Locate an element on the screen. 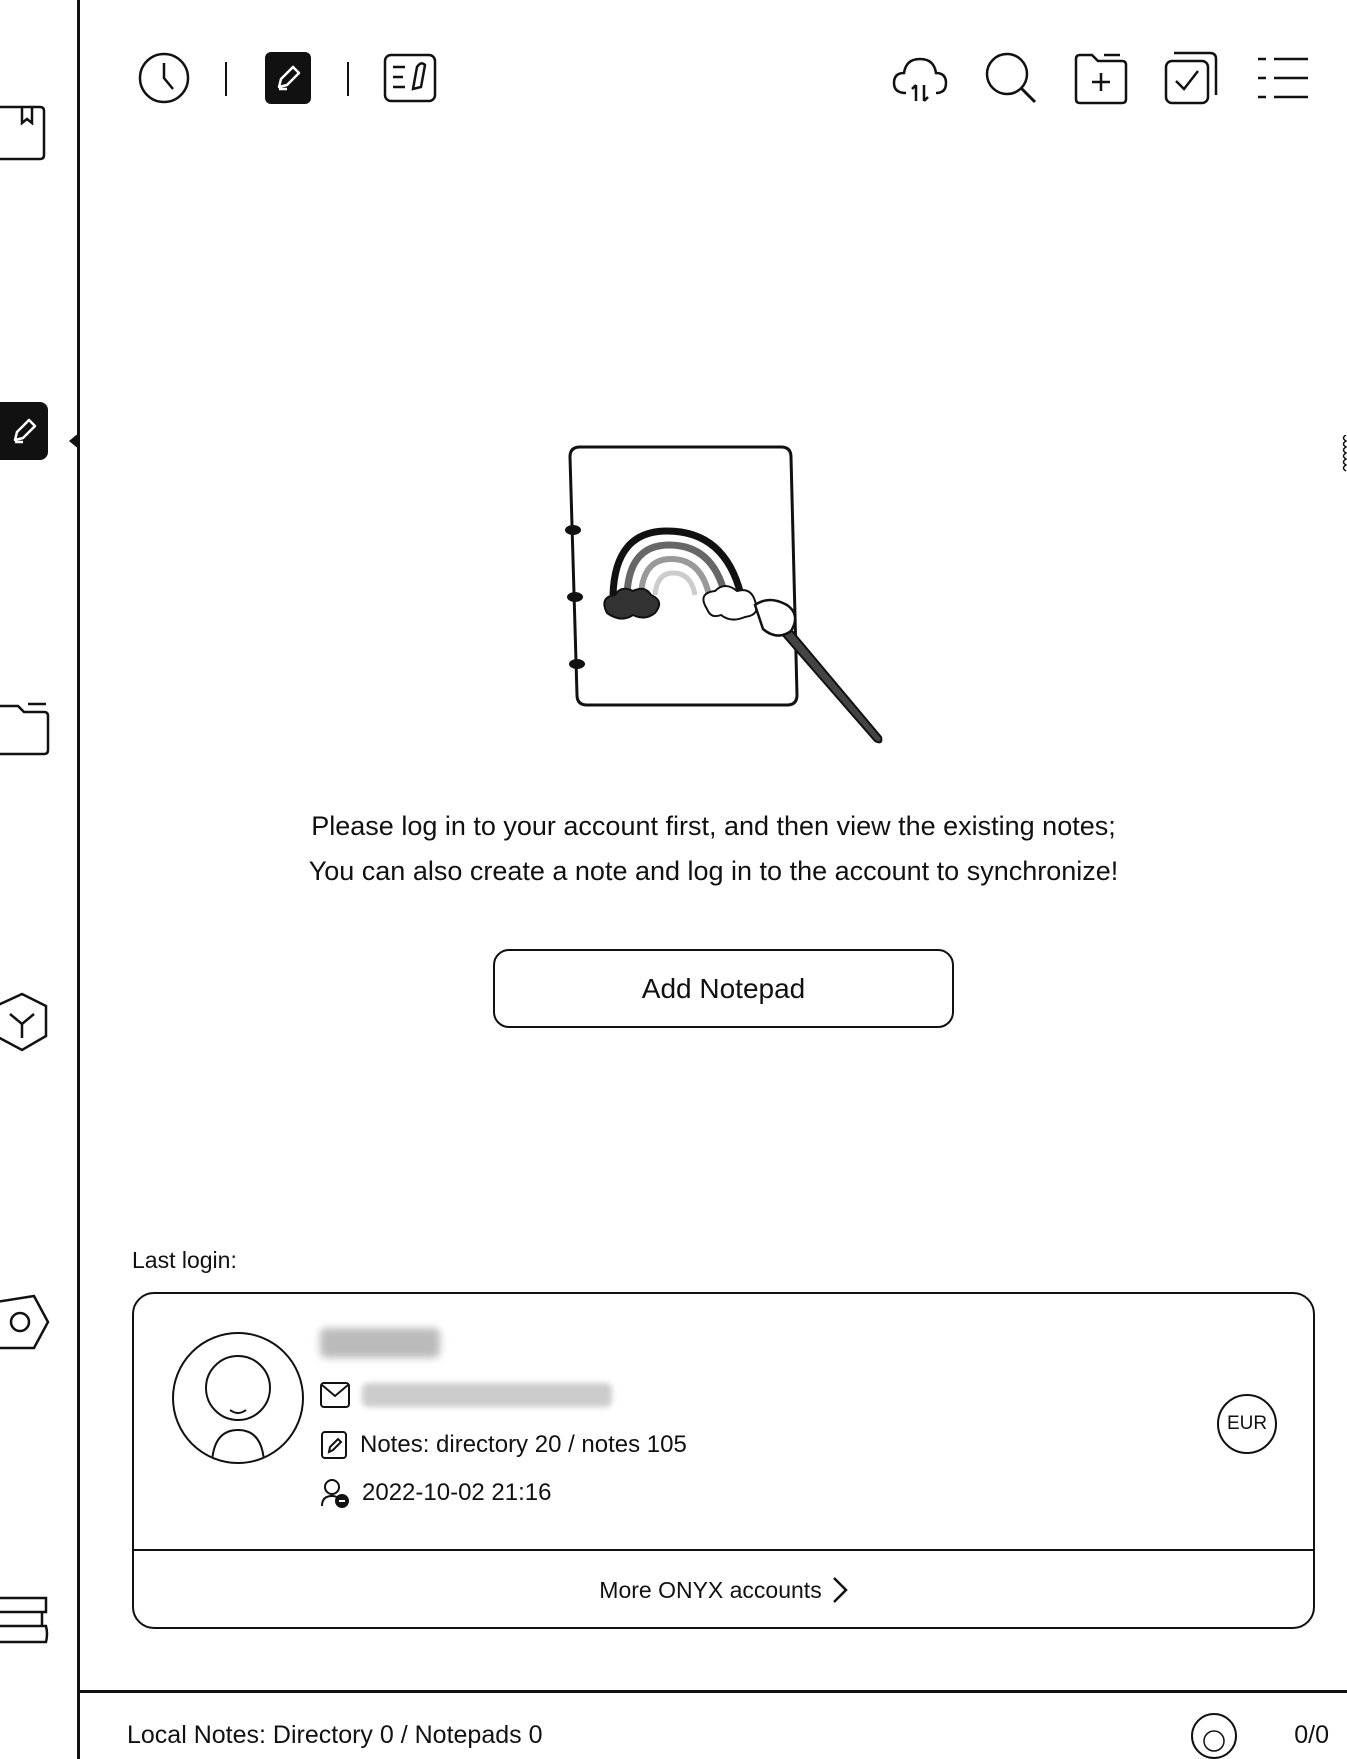  search-icon is located at coordinates (1011, 78).